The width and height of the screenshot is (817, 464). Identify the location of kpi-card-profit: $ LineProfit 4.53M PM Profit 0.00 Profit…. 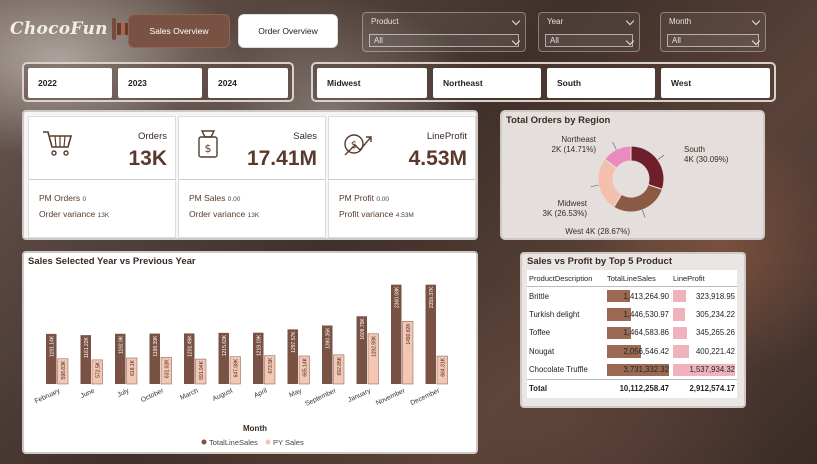
(402, 177).